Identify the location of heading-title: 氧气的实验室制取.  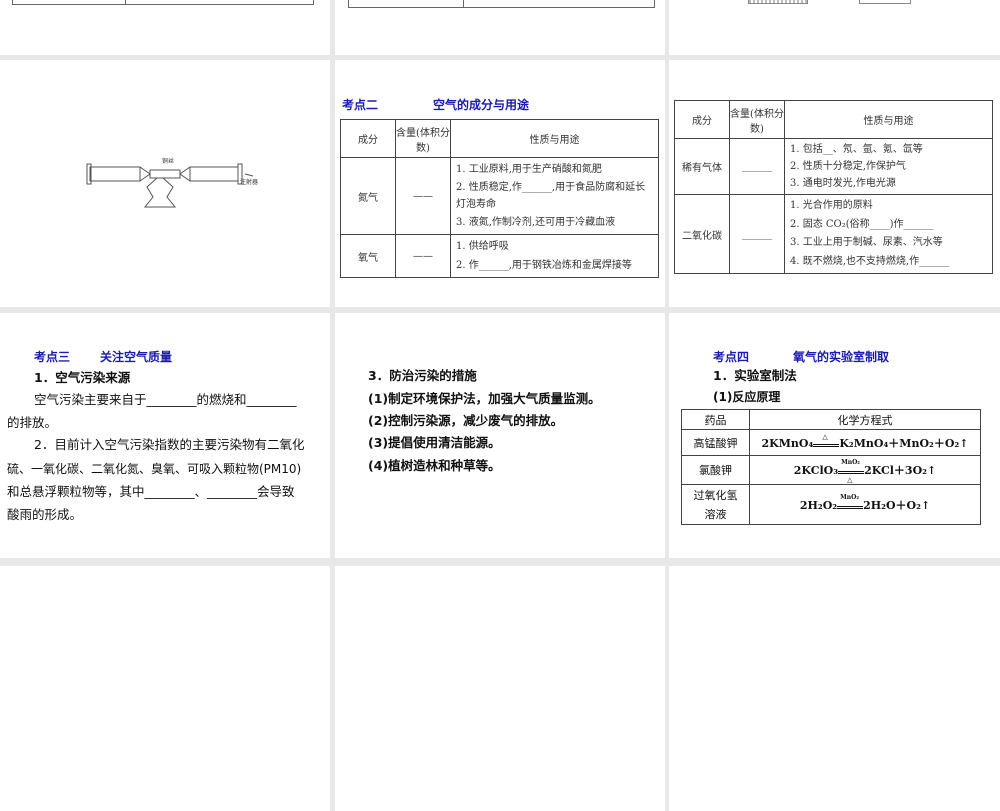
(841, 357).